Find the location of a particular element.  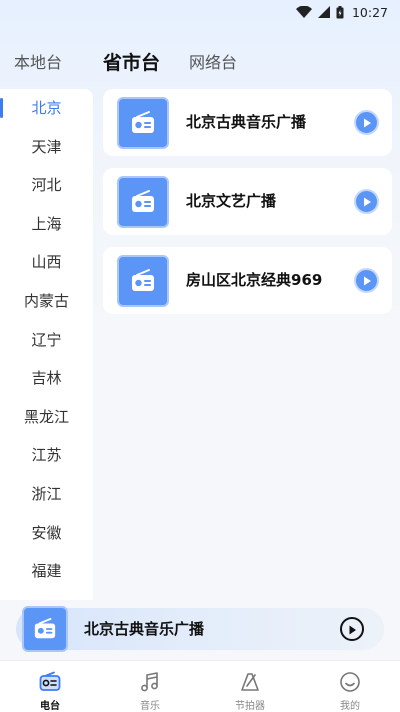

nav-item-music: 音乐 is located at coordinates (150, 686).